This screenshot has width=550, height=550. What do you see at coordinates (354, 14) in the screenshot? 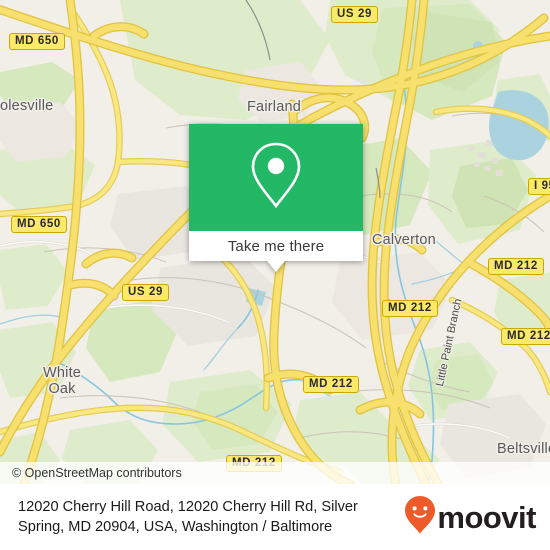
I see `shield-us-29-north: US 29` at bounding box center [354, 14].